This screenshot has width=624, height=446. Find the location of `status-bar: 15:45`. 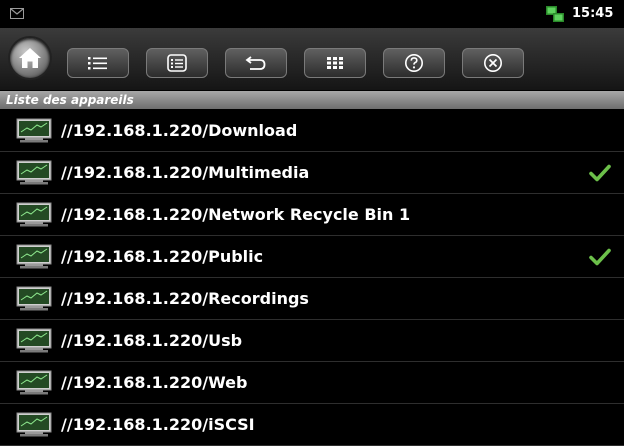

status-bar: 15:45 is located at coordinates (312, 14).